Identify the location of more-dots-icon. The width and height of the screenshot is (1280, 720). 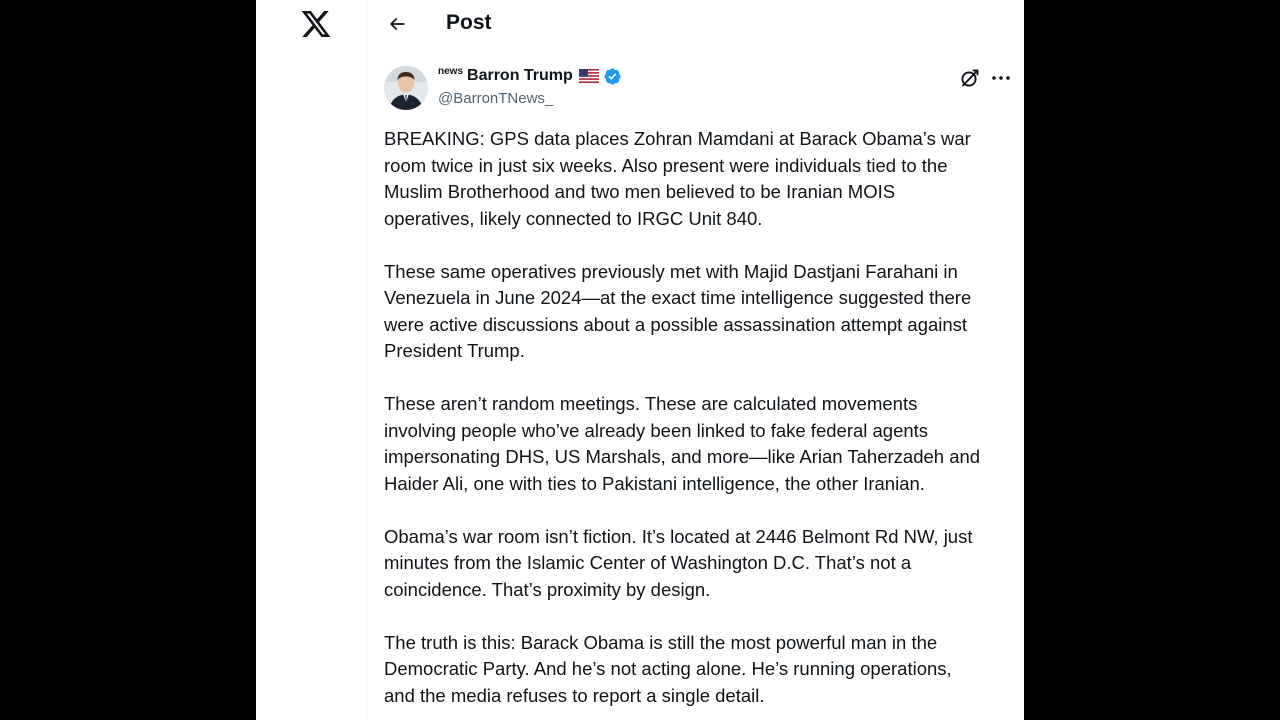
(1001, 78).